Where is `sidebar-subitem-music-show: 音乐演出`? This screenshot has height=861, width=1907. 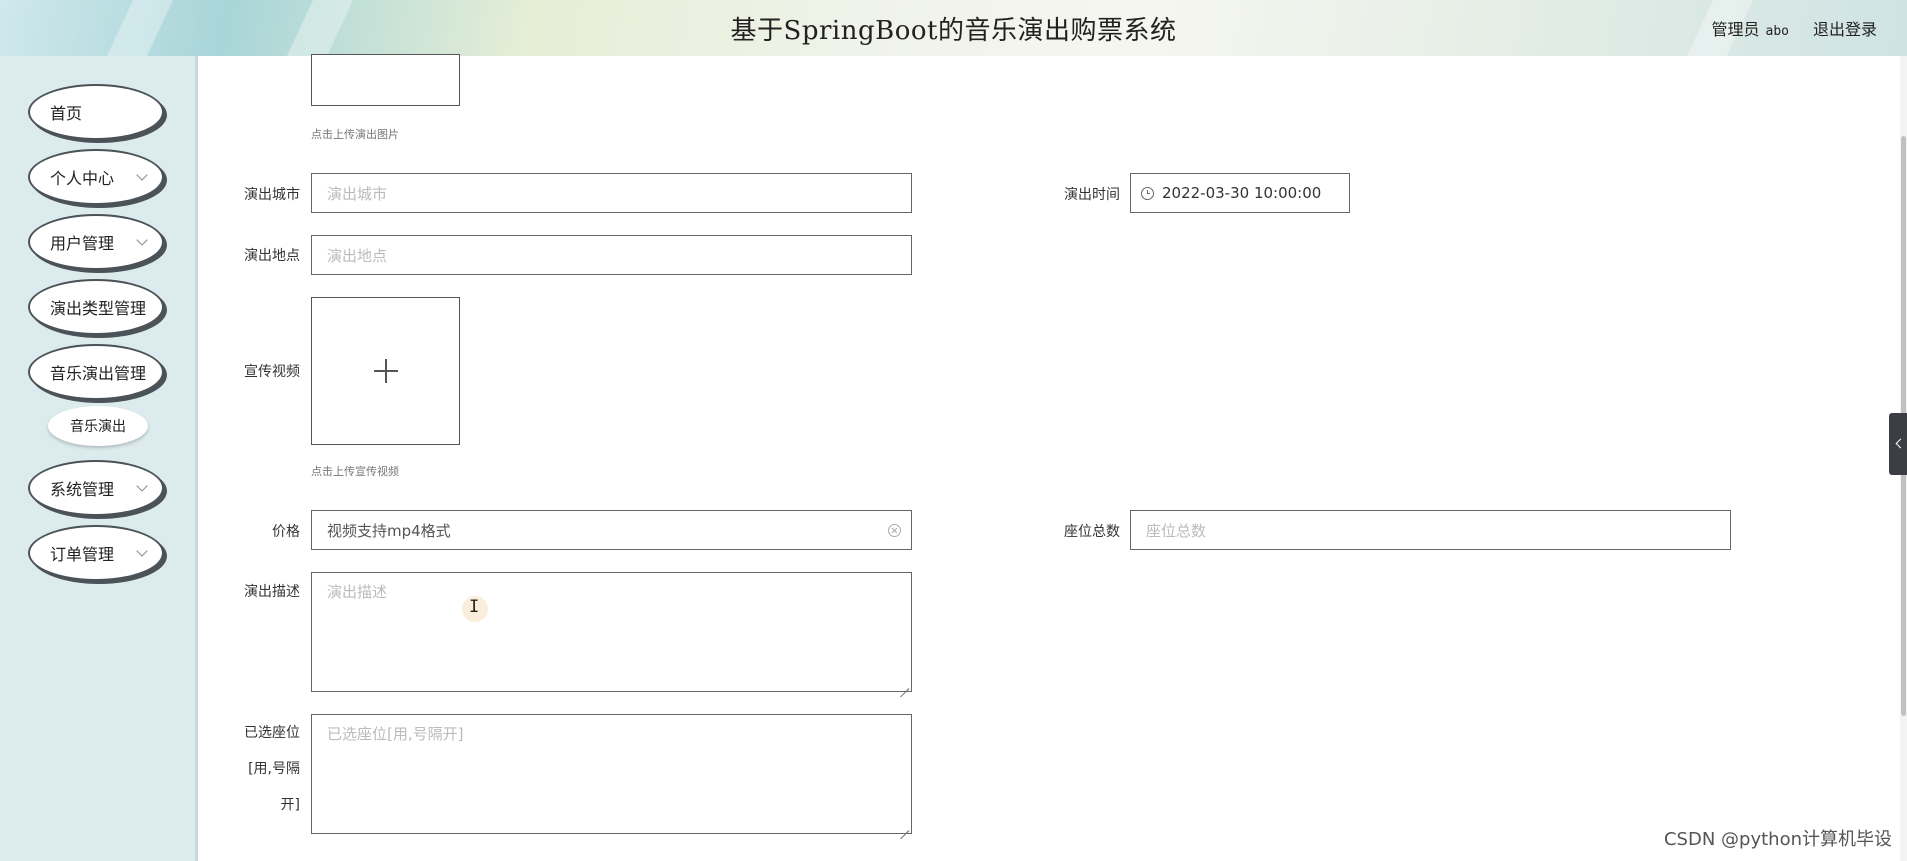
sidebar-subitem-music-show: 音乐演出 is located at coordinates (98, 426).